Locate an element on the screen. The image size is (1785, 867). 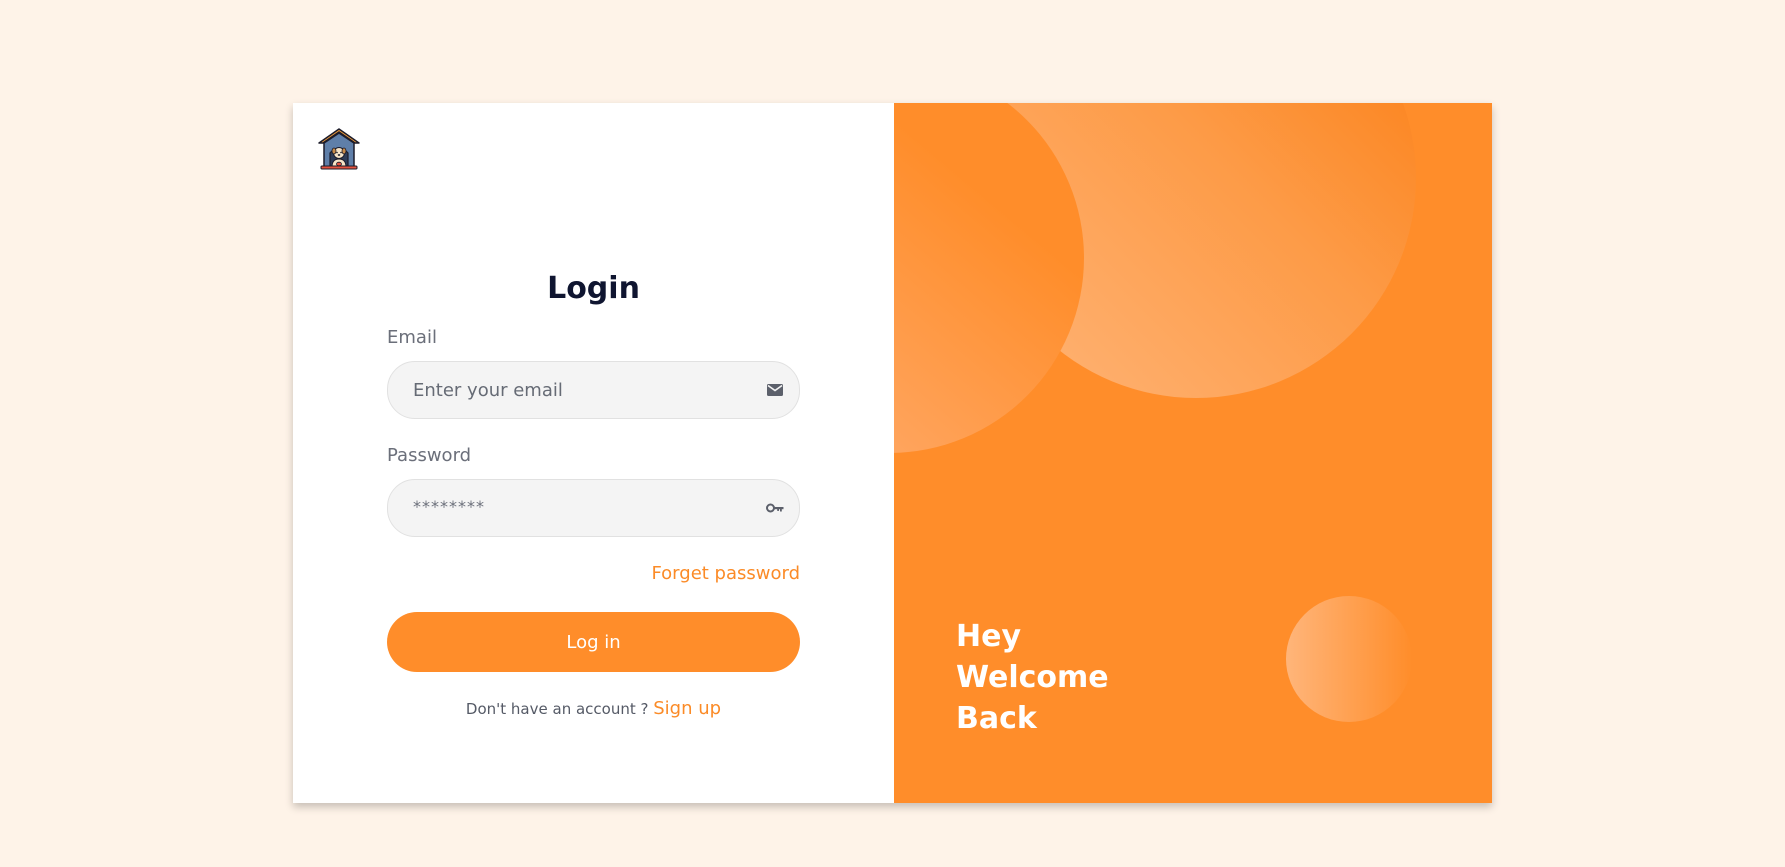
signup-link: Sign up is located at coordinates (687, 708).